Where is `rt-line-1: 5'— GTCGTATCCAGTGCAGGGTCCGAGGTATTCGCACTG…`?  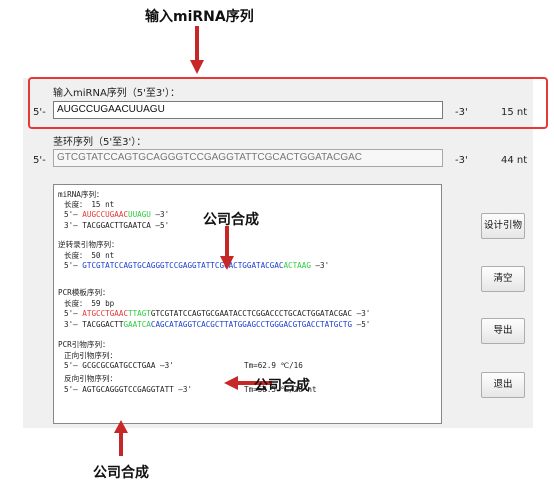 rt-line-1: 5'— GTCGTATCCAGTGCAGGGTCCGAGGTATTCGCACTG… is located at coordinates (197, 265).